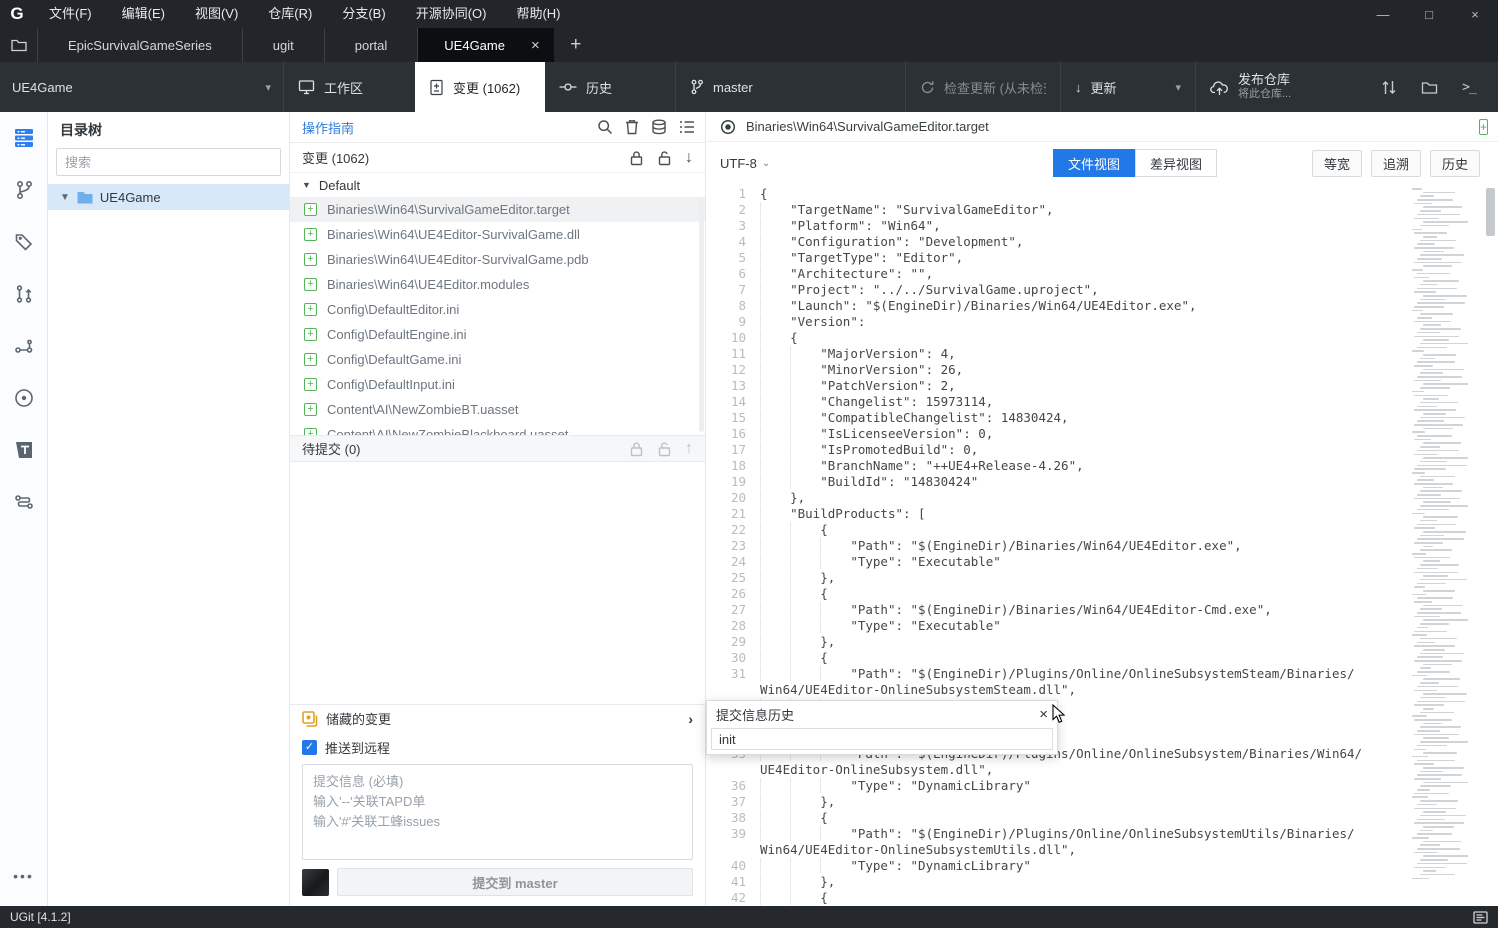 The image size is (1498, 928). What do you see at coordinates (284, 45) in the screenshot?
I see `repo-tab: ugit` at bounding box center [284, 45].